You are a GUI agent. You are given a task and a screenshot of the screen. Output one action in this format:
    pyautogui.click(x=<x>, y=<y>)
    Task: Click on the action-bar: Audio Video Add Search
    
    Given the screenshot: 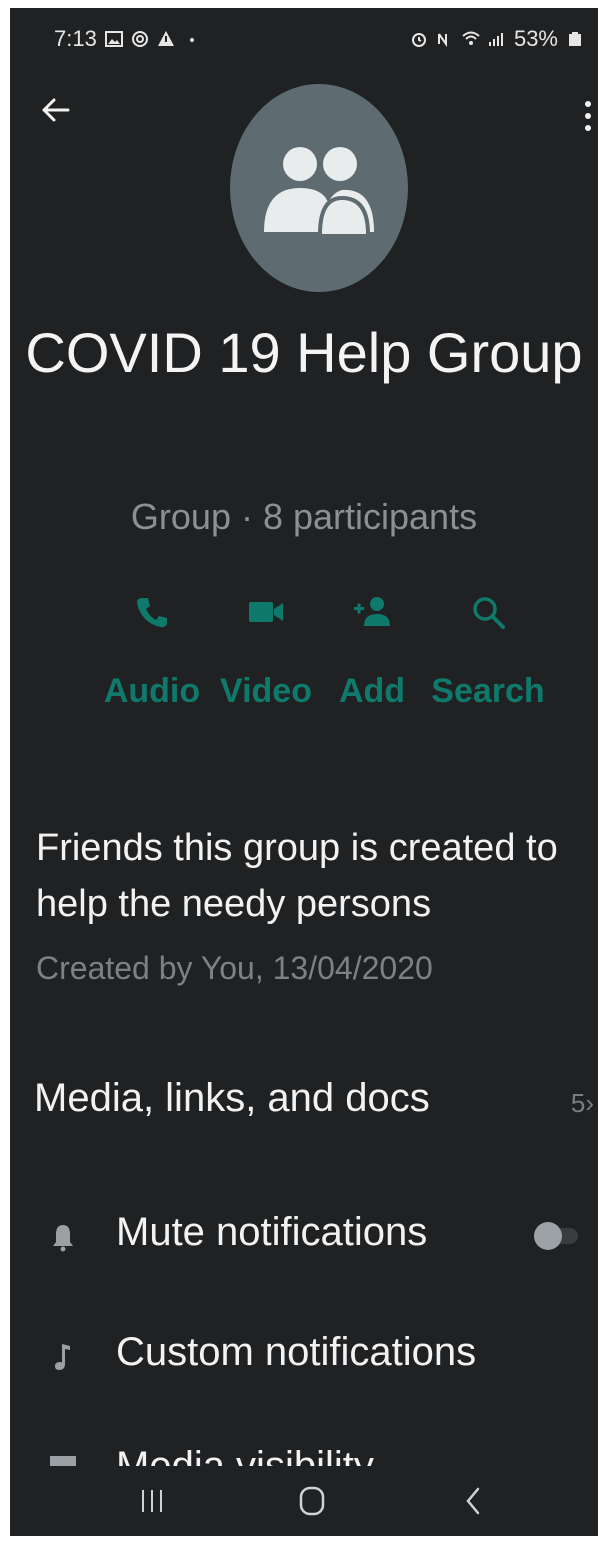 What is the action you would take?
    pyautogui.click(x=304, y=662)
    